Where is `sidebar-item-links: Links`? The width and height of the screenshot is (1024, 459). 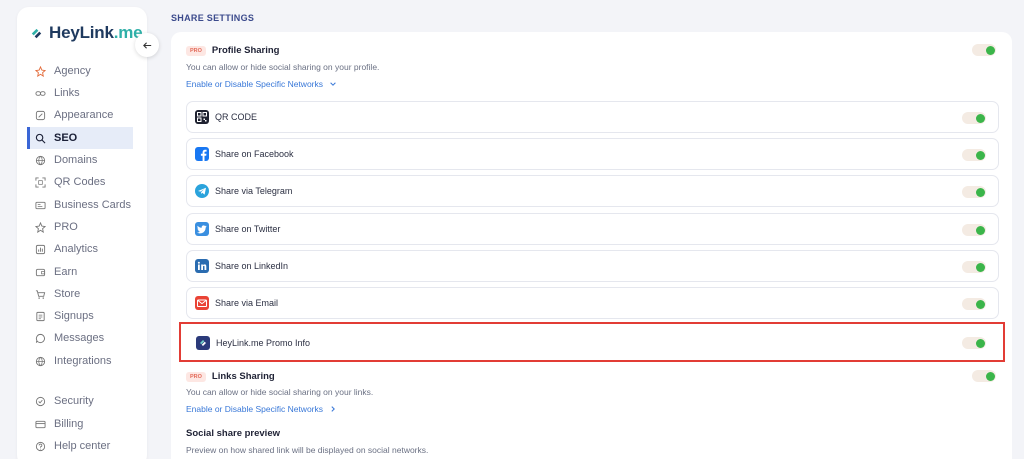 sidebar-item-links: Links is located at coordinates (80, 93).